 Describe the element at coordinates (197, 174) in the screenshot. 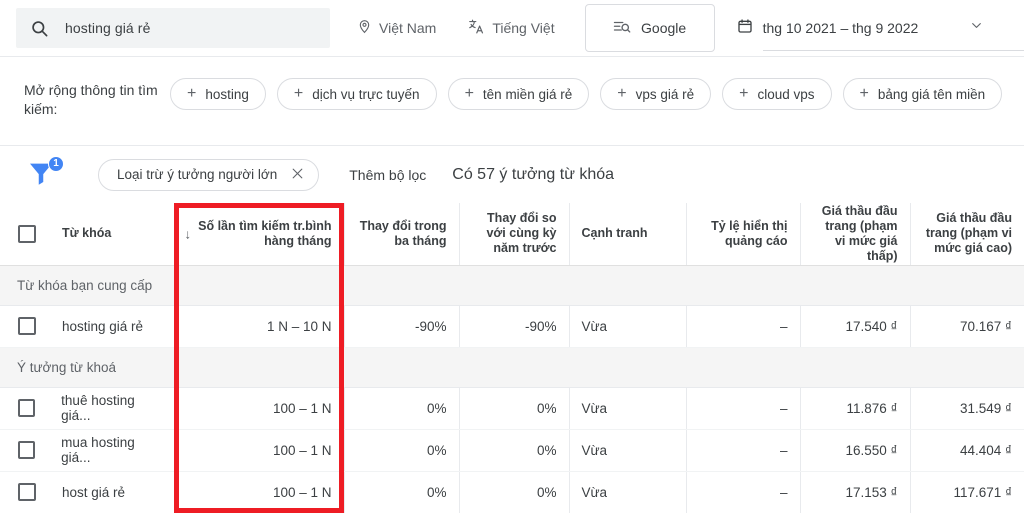

I see `active-filter-label: Loại trừ ý tưởng người lớn` at that location.